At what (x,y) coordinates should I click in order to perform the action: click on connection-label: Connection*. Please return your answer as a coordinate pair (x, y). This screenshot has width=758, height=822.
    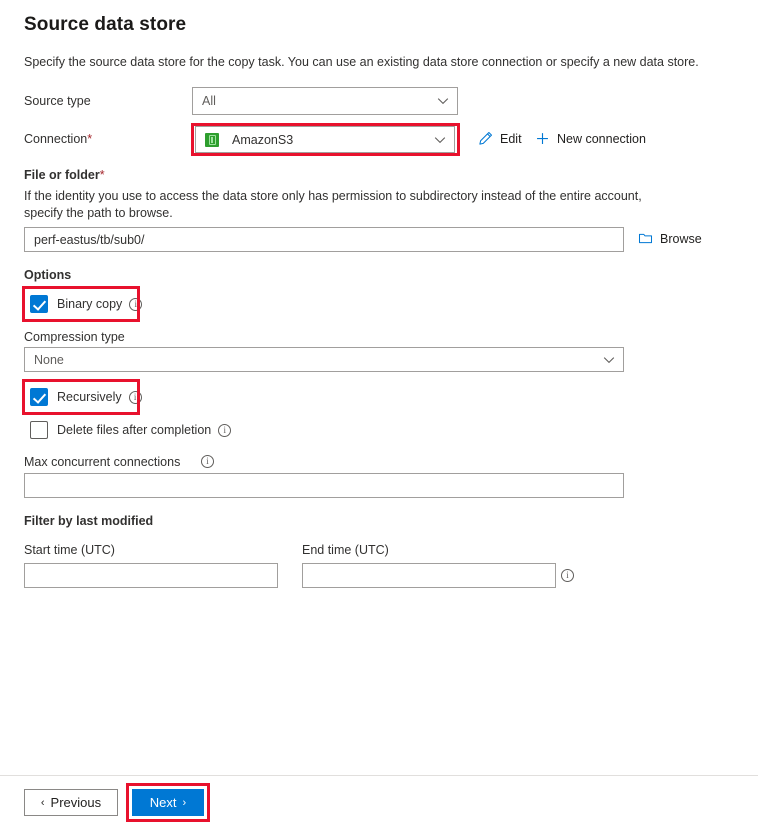
    Looking at the image, I should click on (58, 139).